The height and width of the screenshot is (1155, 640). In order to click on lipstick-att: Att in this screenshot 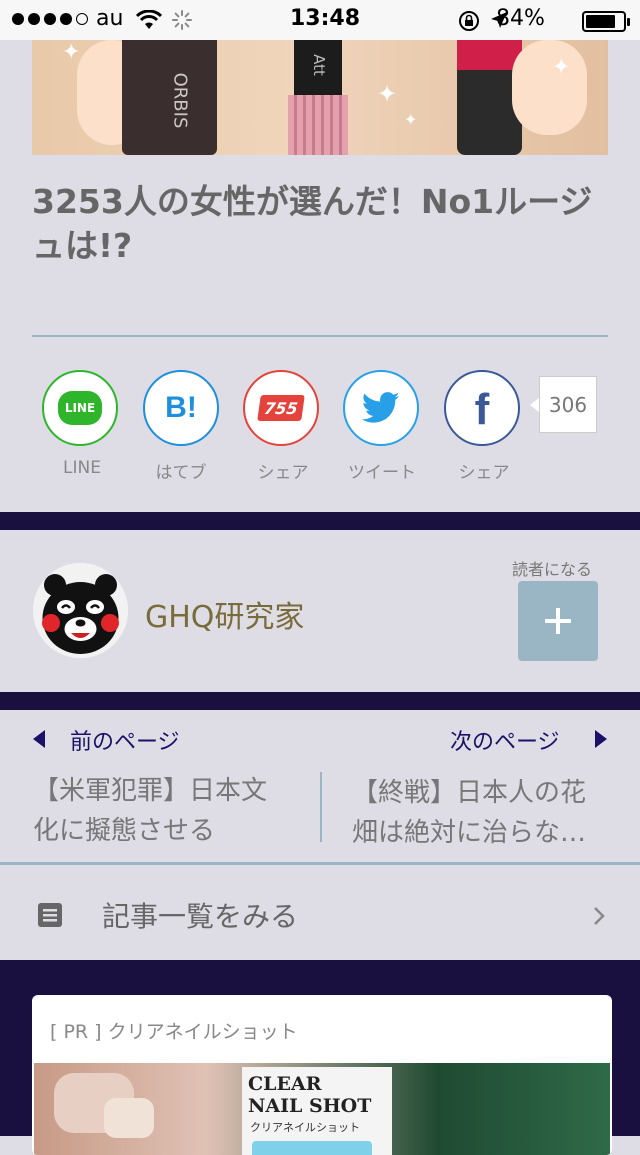, I will do `click(318, 67)`.